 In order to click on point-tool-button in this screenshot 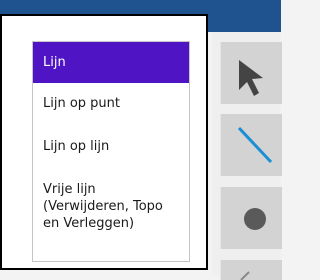, I will do `click(251, 218)`.